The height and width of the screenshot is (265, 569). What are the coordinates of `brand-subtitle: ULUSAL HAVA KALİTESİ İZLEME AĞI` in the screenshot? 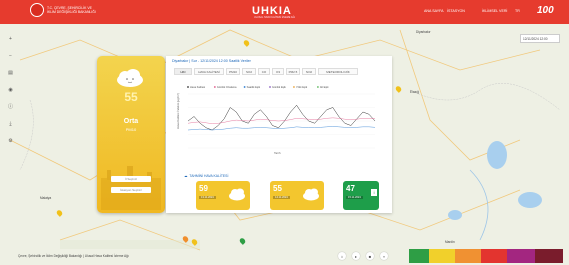 It's located at (275, 17).